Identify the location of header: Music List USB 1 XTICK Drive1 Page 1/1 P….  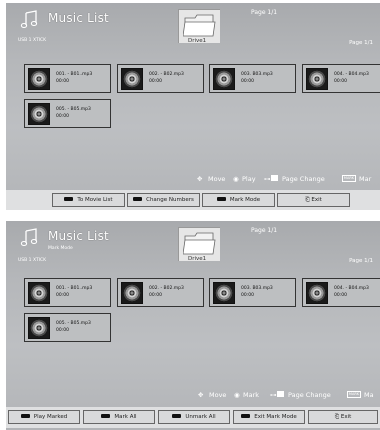
(193, 27).